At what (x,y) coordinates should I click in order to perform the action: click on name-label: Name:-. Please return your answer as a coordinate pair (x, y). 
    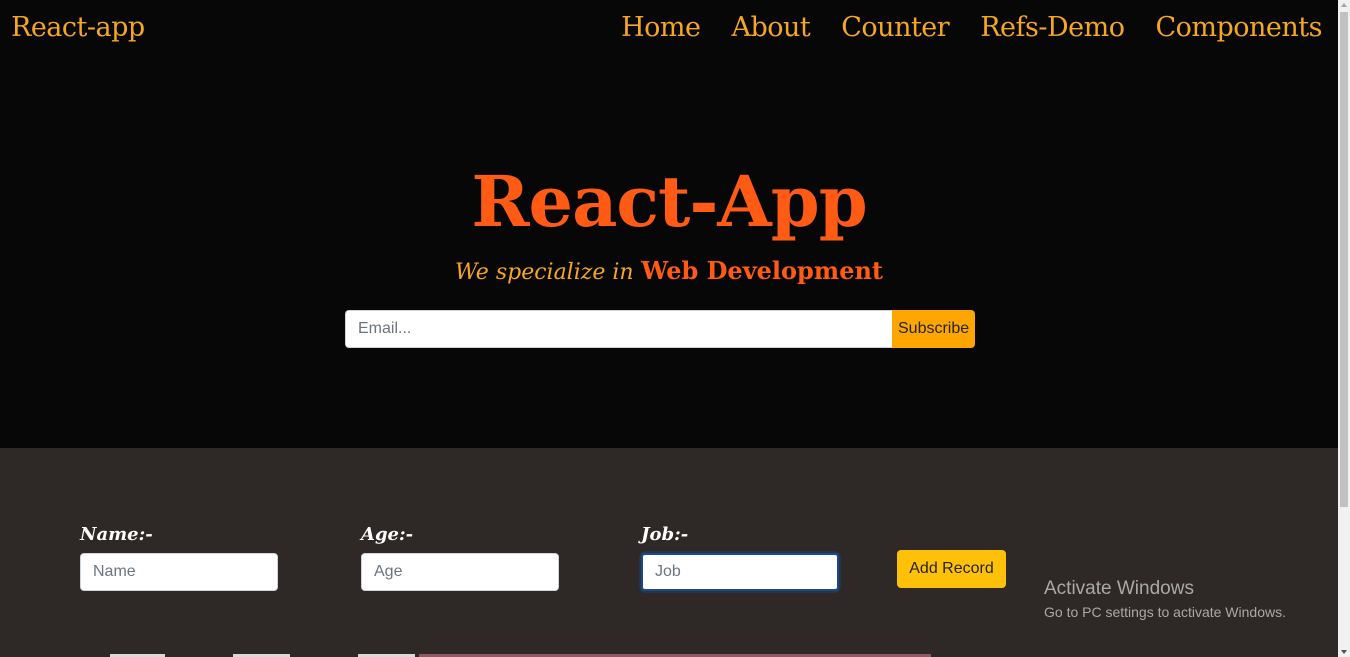
    Looking at the image, I should click on (116, 534).